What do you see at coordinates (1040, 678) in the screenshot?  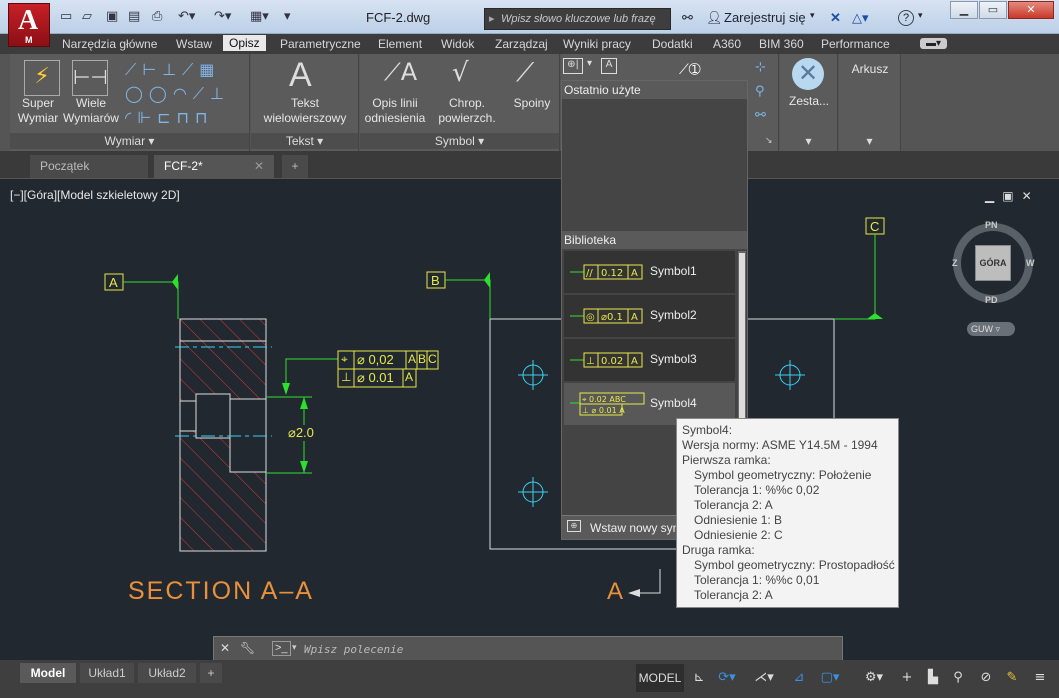 I see `customize-status-icon: ≡` at bounding box center [1040, 678].